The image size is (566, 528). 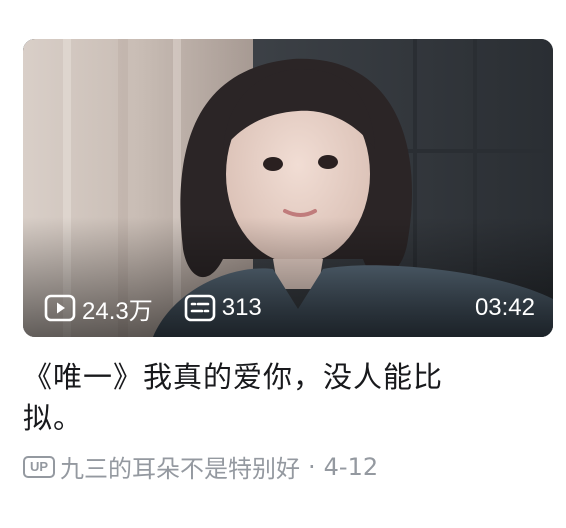 What do you see at coordinates (117, 311) in the screenshot?
I see `view-count-text: 24.3万` at bounding box center [117, 311].